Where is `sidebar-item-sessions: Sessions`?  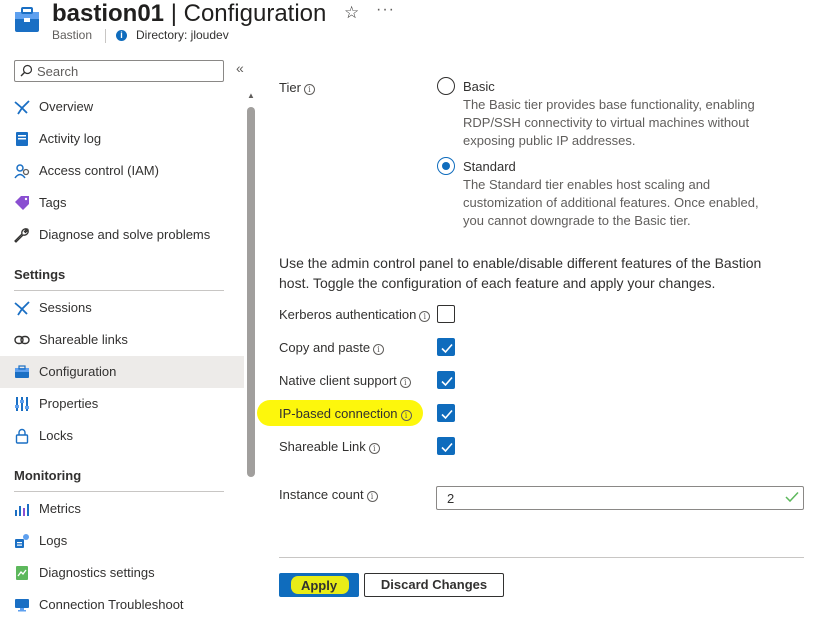
sidebar-item-sessions: Sessions is located at coordinates (122, 308).